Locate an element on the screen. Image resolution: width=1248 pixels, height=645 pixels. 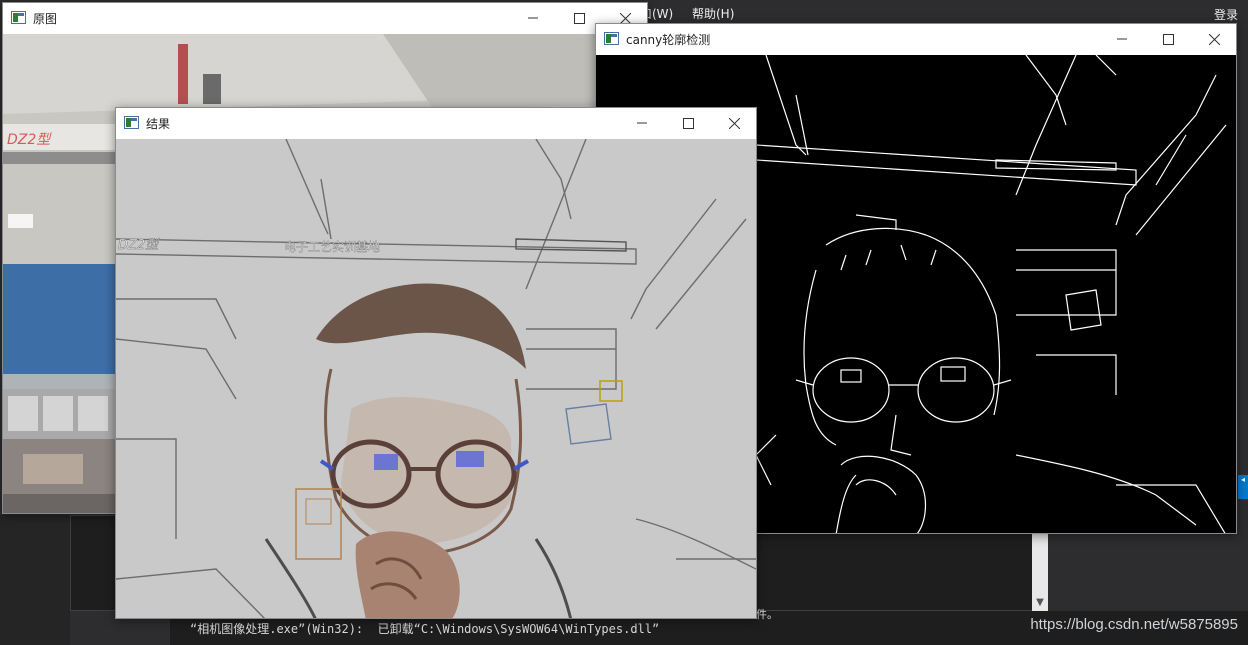
window-title: canny轮廓检测 is located at coordinates (668, 40).